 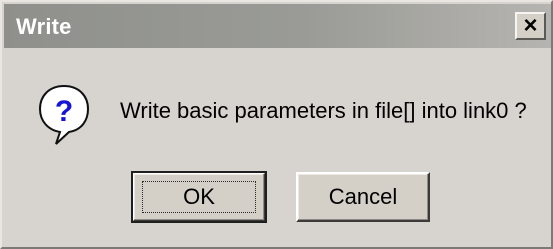 I want to click on cancel-button-label: Cancel, so click(x=363, y=196).